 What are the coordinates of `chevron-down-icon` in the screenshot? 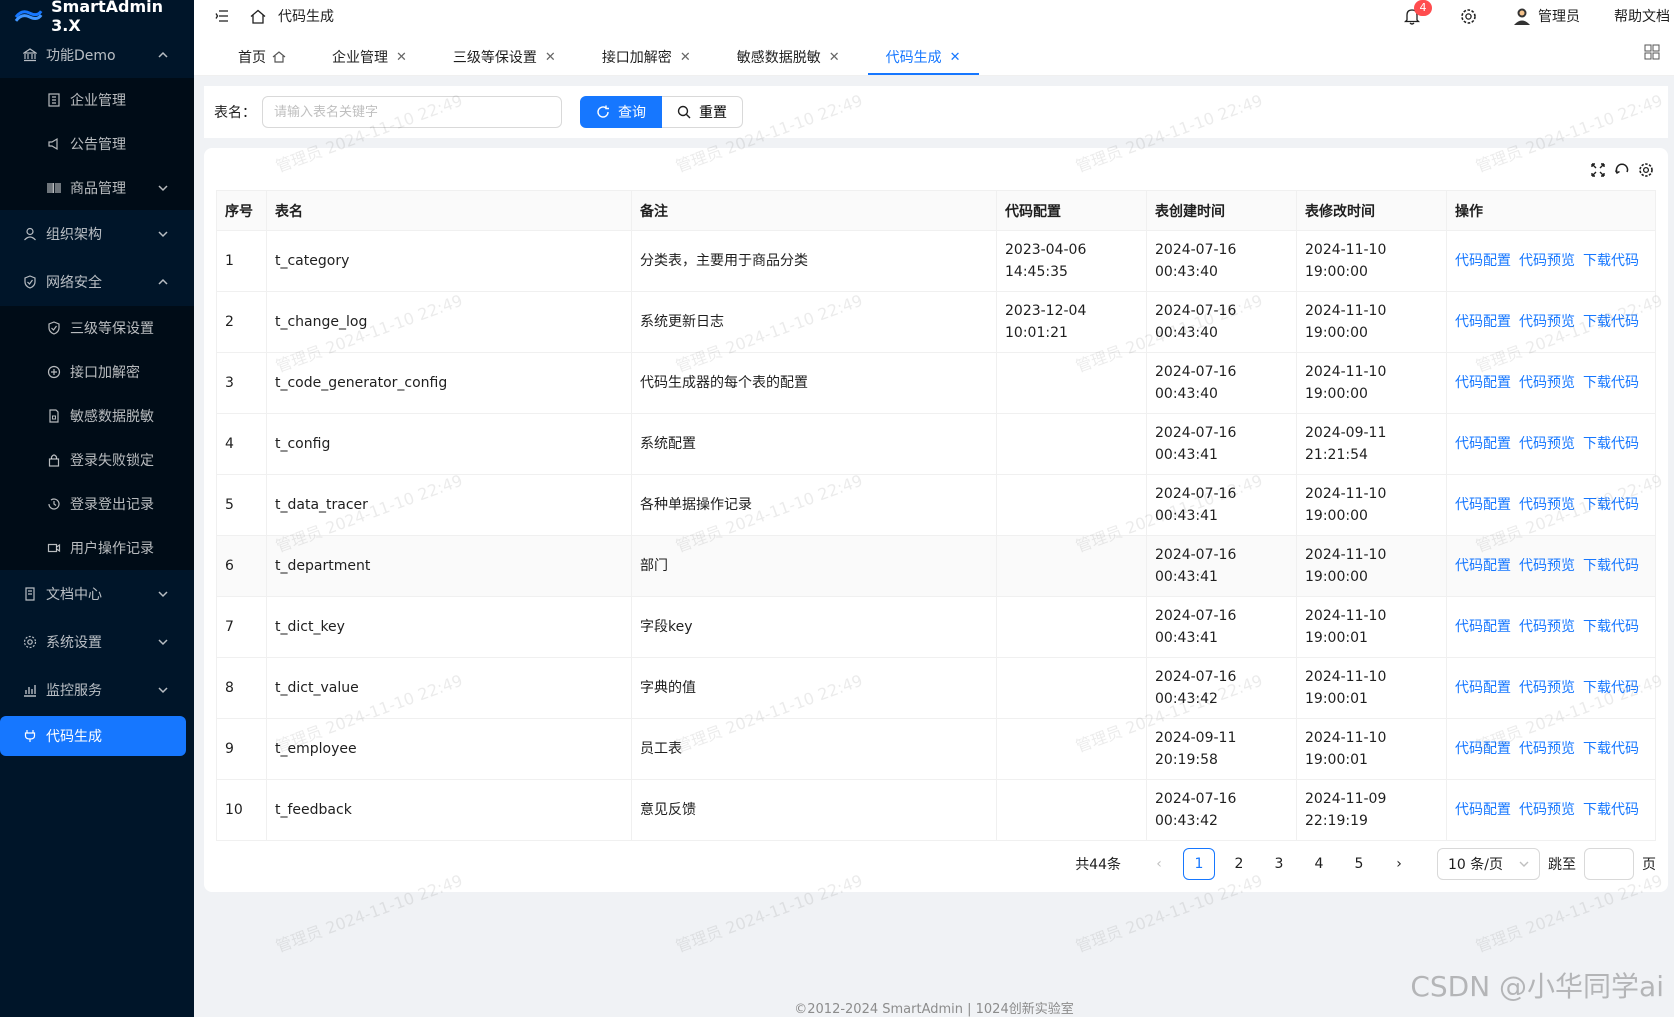 It's located at (163, 234).